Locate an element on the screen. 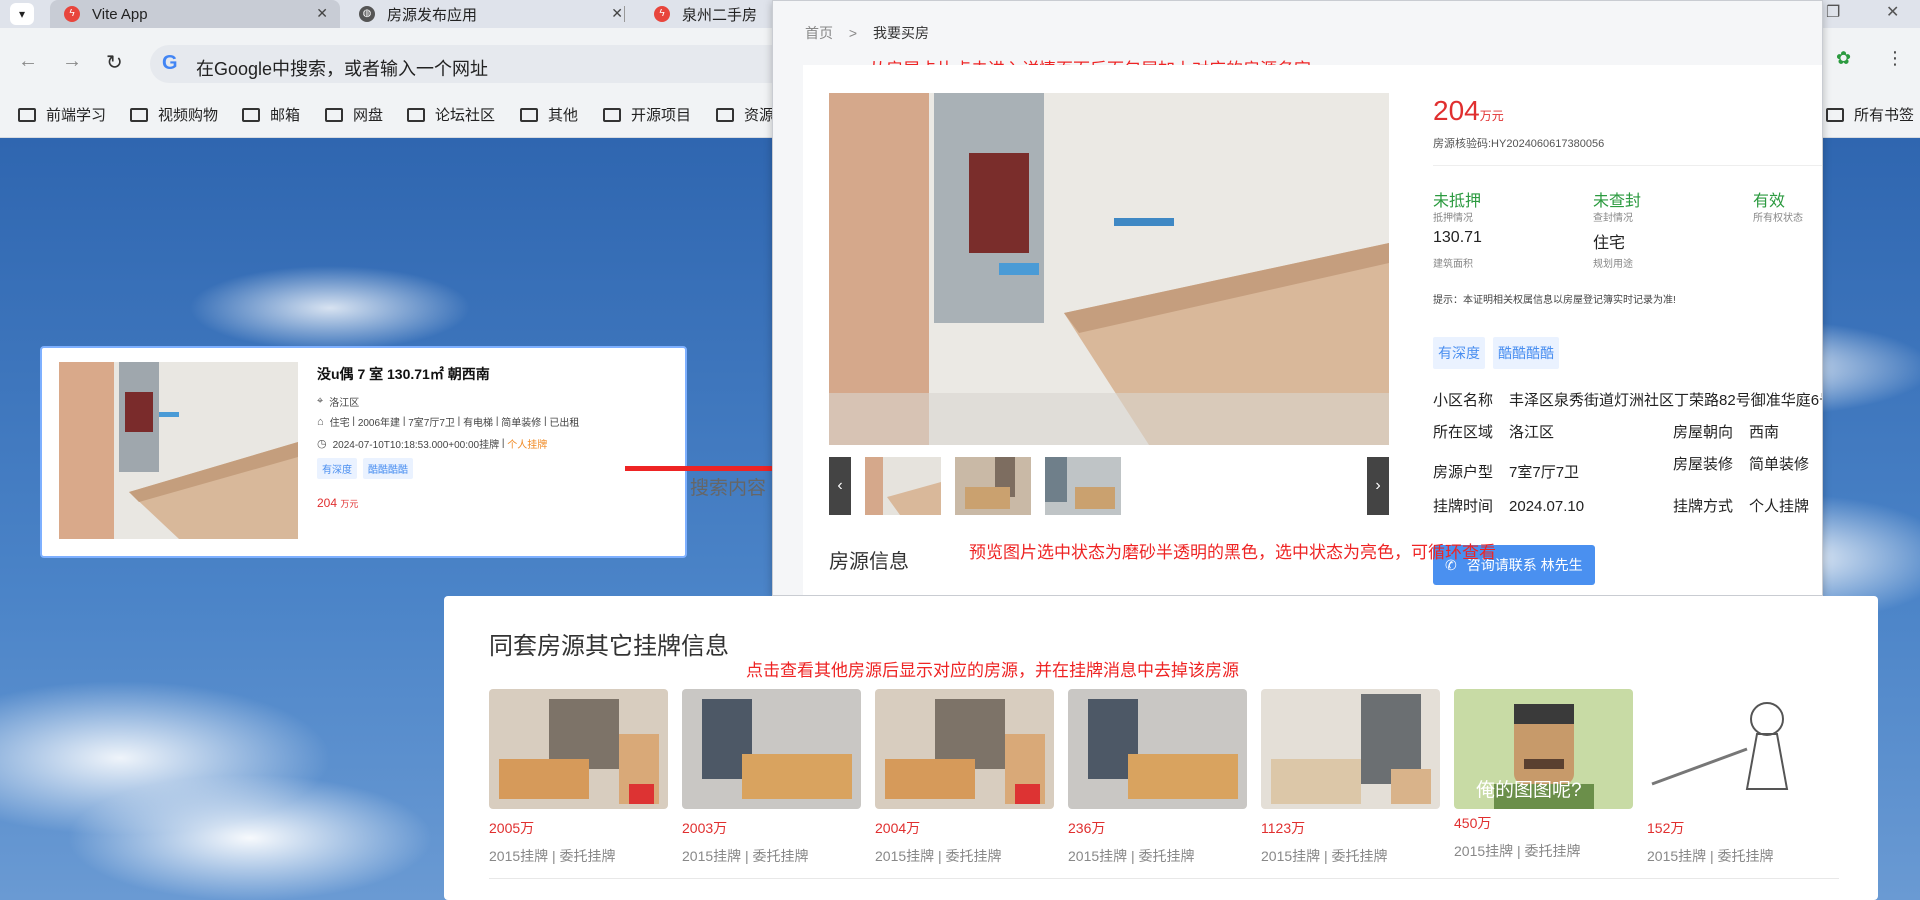 This screenshot has width=1920, height=900. community-row: 小区名称 丰泽区泉秀街道灯洲社区丁荣路82号御准华庭6号楼 is located at coordinates (1628, 399).